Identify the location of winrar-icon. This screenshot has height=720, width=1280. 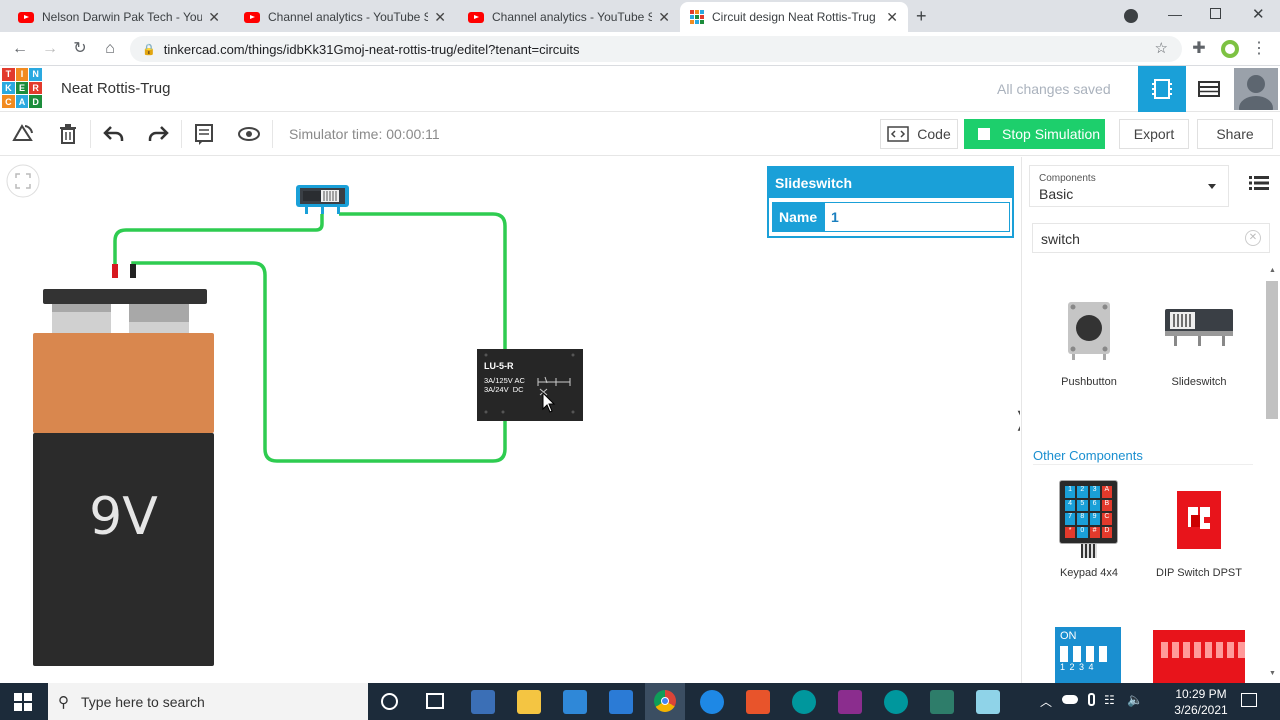
(850, 702).